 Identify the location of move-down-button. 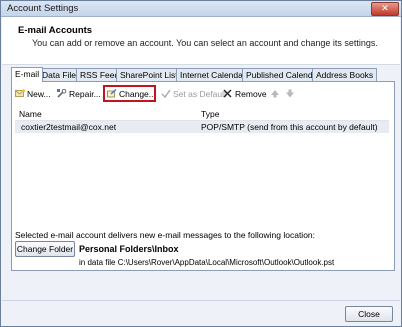
(291, 94).